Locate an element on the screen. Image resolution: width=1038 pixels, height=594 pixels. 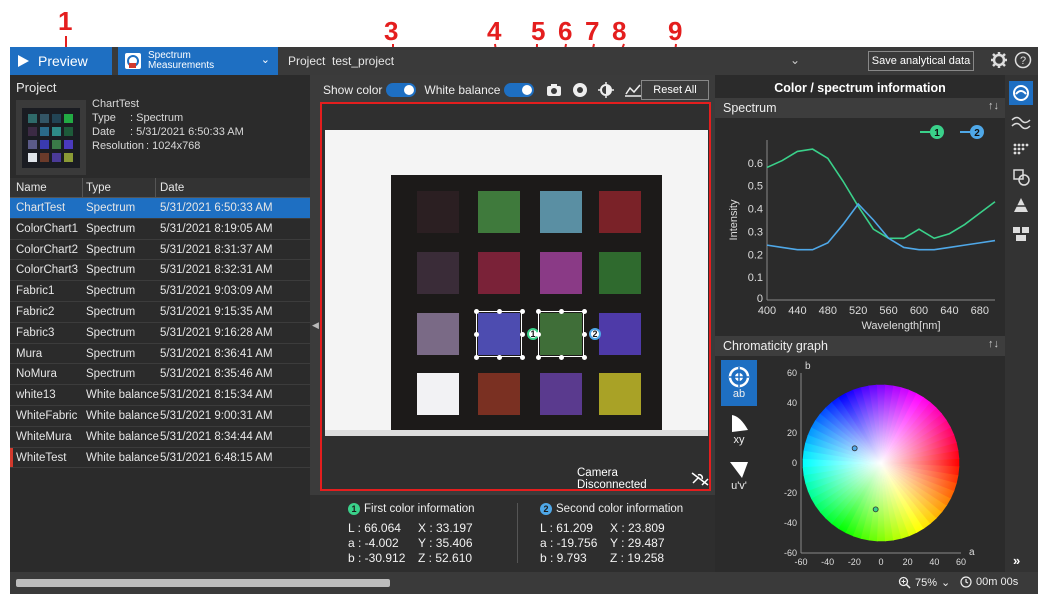
project-name-select: test_project is located at coordinates (363, 61).